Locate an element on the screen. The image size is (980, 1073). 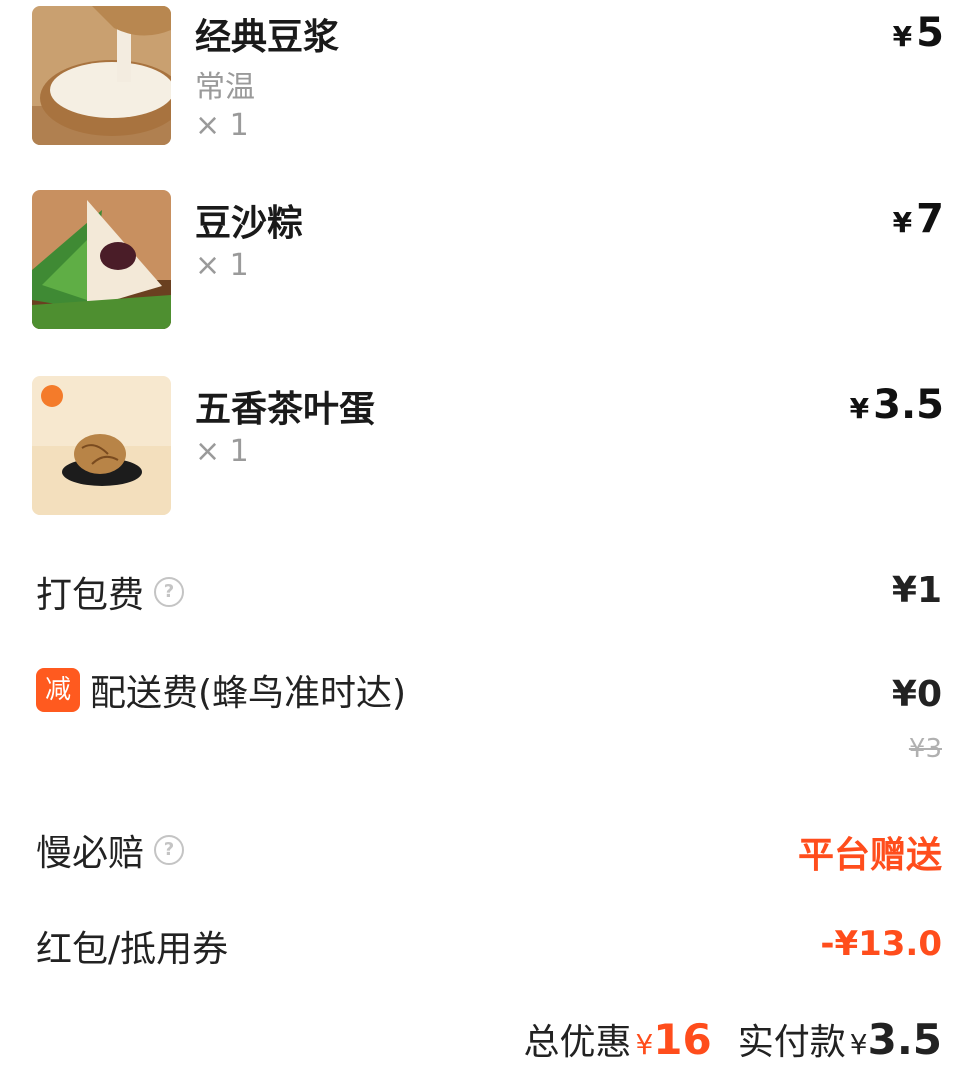
late-compensation-text: 慢必赔 is located at coordinates (90, 853).